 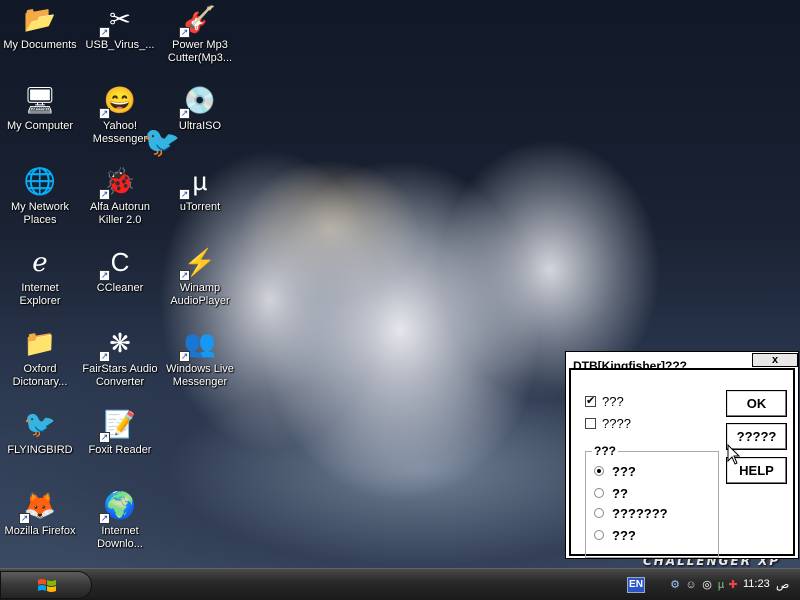 What do you see at coordinates (599, 493) in the screenshot?
I see `radio-2-dot` at bounding box center [599, 493].